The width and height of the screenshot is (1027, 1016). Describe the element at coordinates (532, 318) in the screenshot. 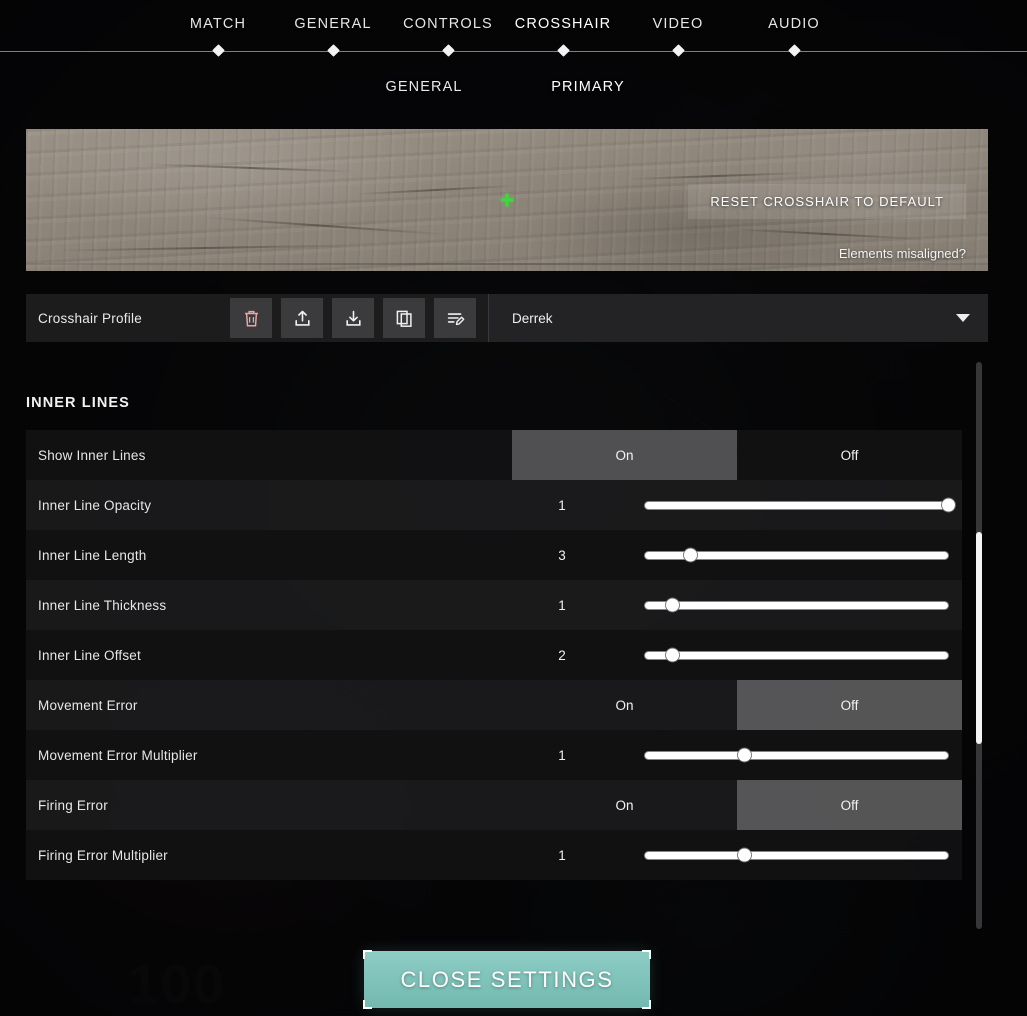

I see `profile-select-value: Derrek` at that location.